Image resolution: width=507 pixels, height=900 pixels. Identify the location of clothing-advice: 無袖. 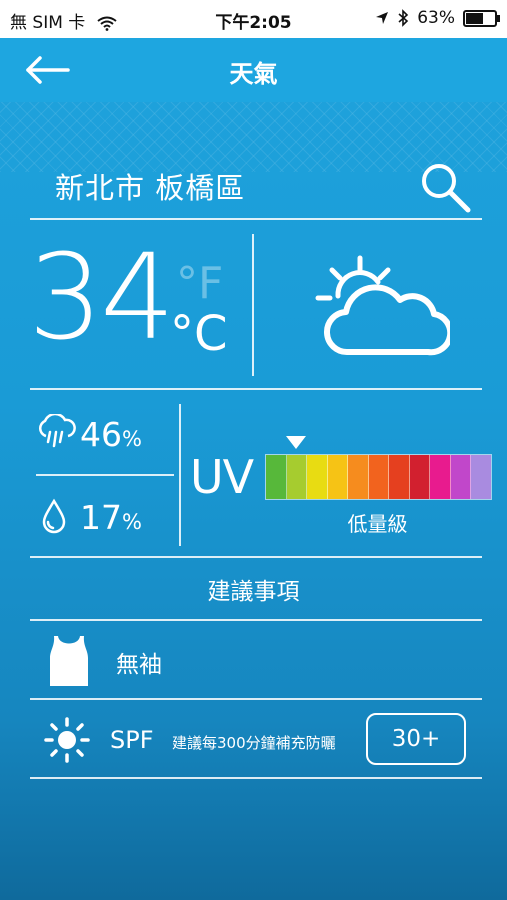
(139, 665).